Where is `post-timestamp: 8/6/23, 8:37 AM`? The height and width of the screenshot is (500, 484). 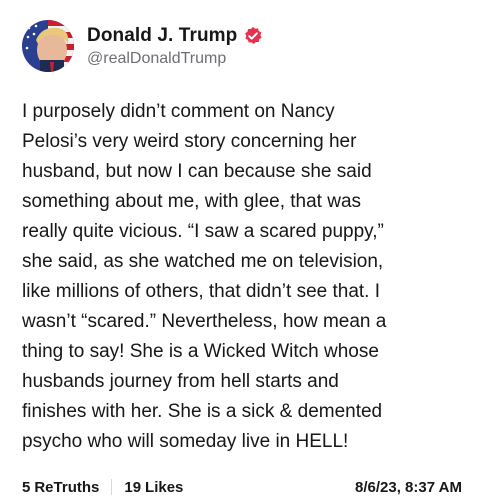 post-timestamp: 8/6/23, 8:37 AM is located at coordinates (408, 487).